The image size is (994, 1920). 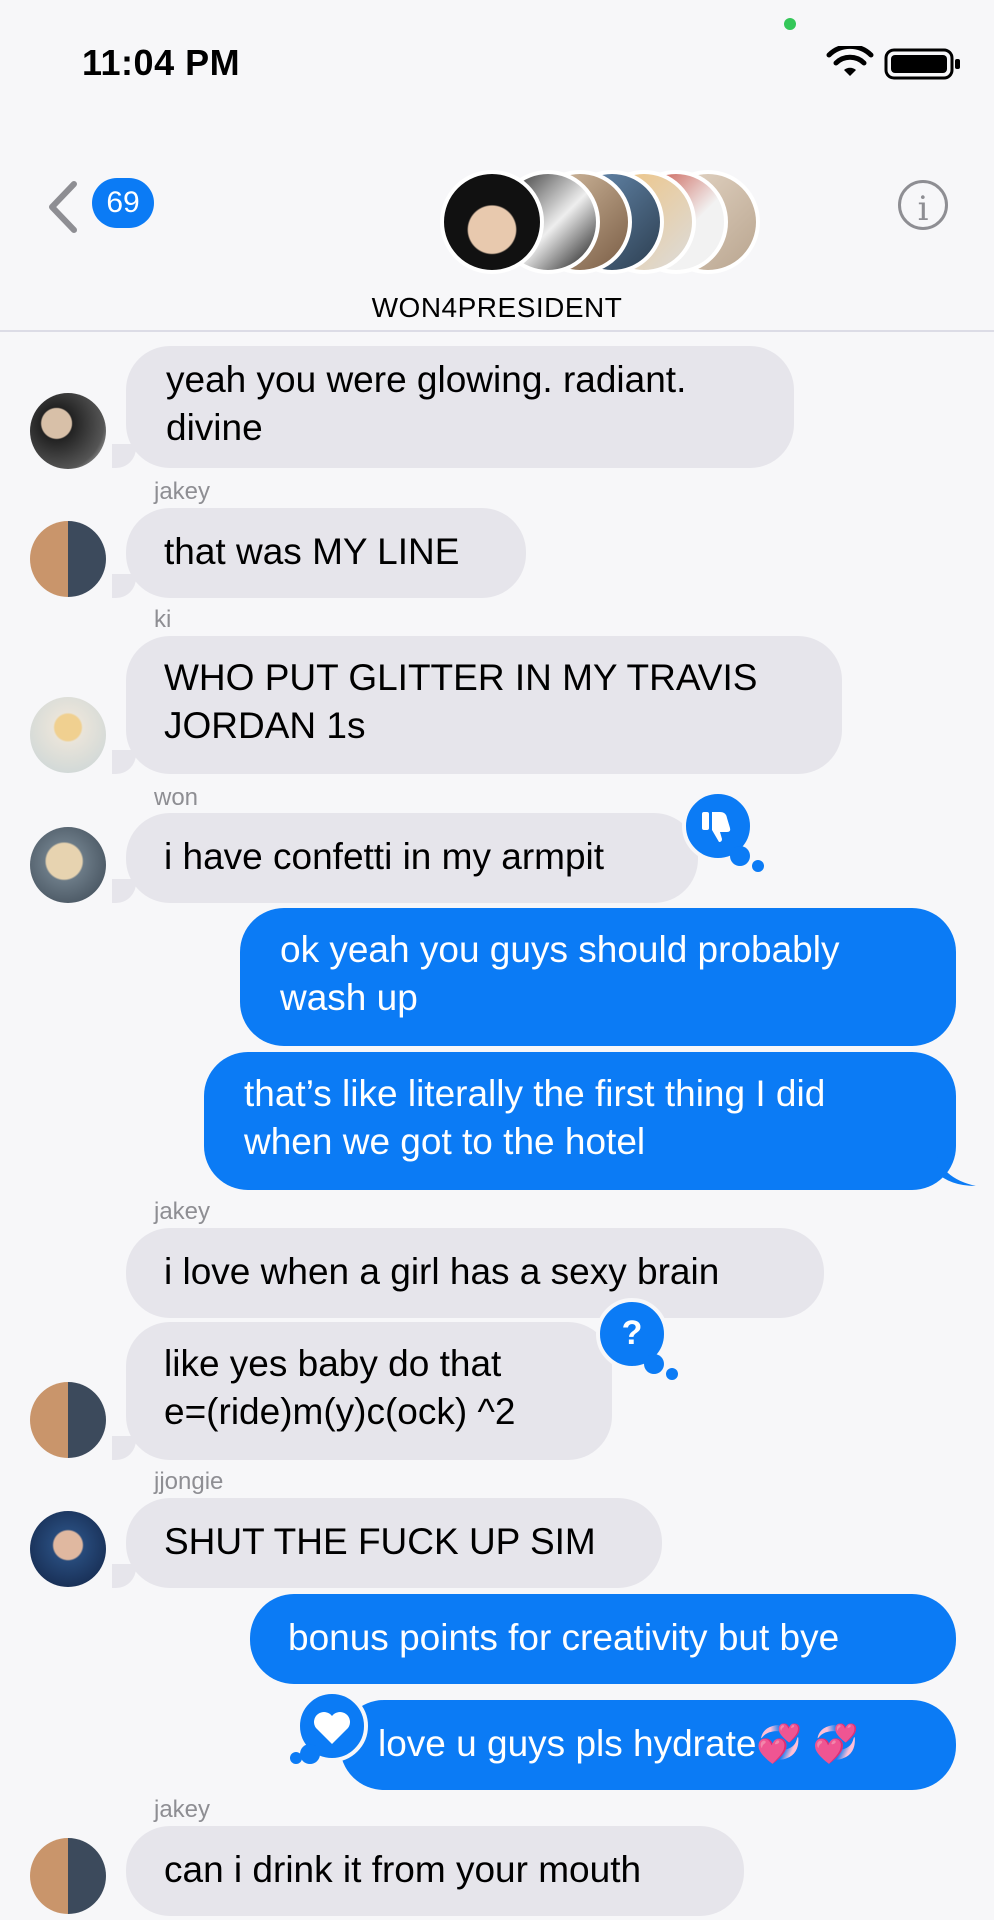 I want to click on message-text: when we got to the hotel, so click(x=445, y=1141).